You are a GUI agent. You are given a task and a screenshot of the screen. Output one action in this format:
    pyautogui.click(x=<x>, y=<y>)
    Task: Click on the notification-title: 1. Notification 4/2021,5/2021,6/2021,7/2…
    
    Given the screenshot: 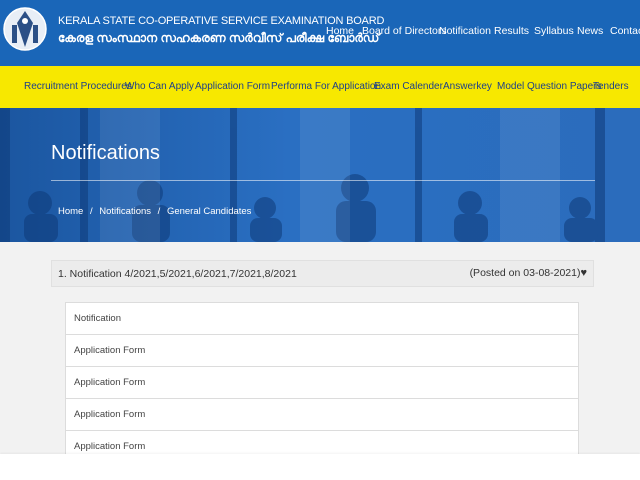 What is the action you would take?
    pyautogui.click(x=177, y=274)
    